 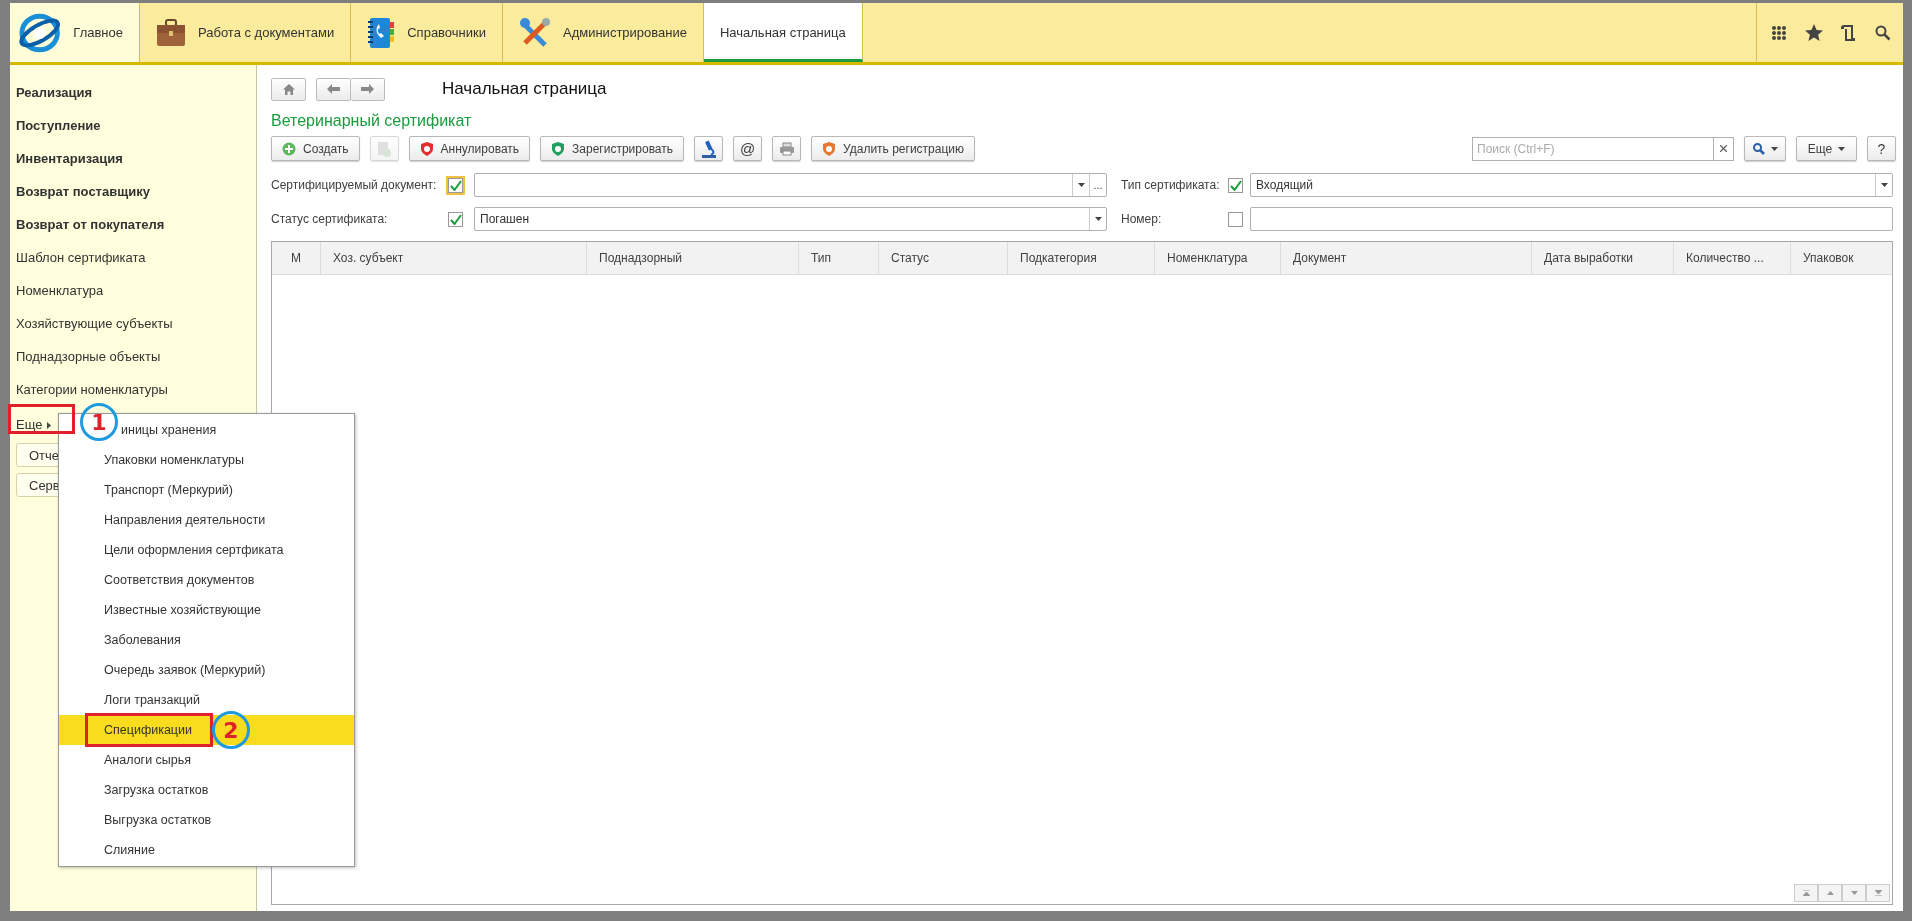 I want to click on unregister-button: Удалить регистрацию, so click(x=893, y=148).